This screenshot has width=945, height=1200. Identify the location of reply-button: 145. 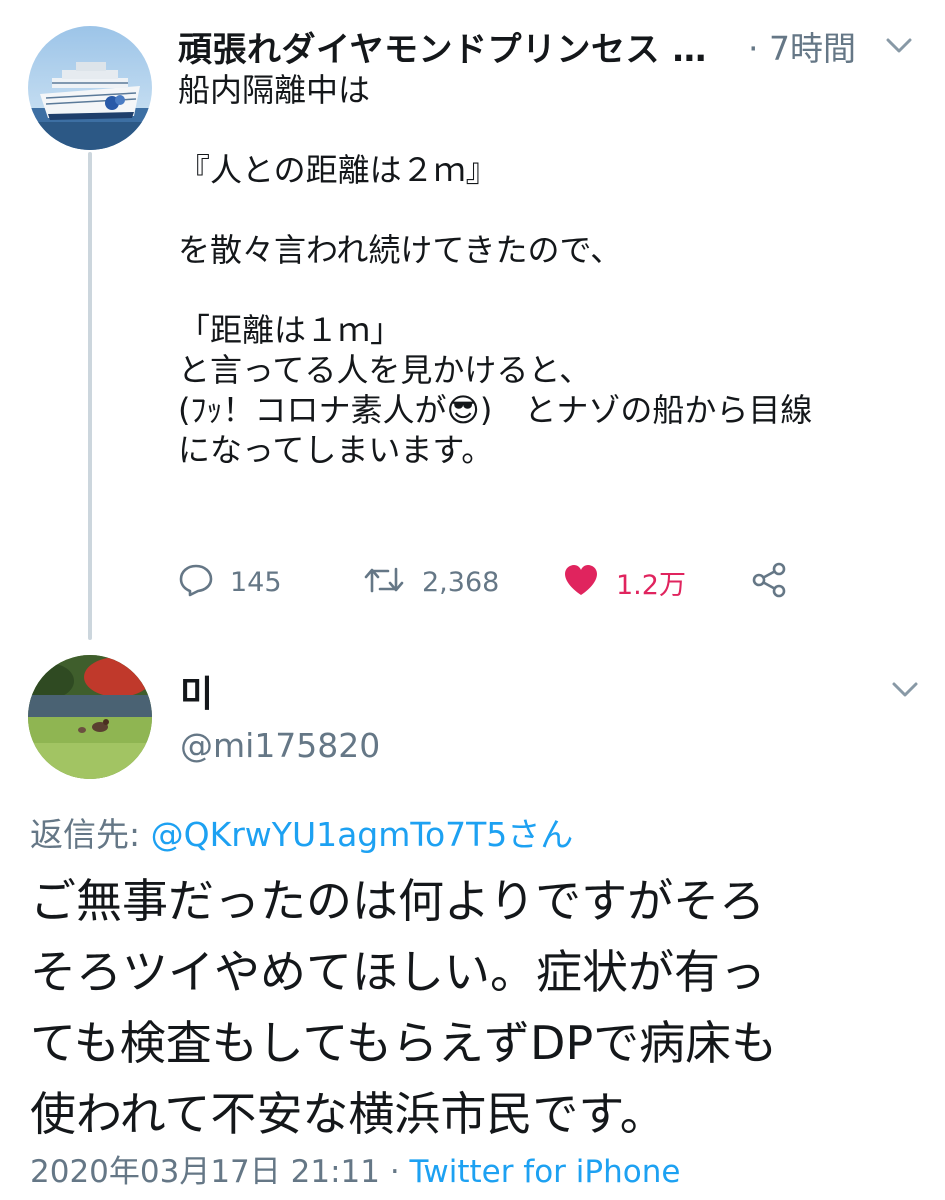
(230, 582).